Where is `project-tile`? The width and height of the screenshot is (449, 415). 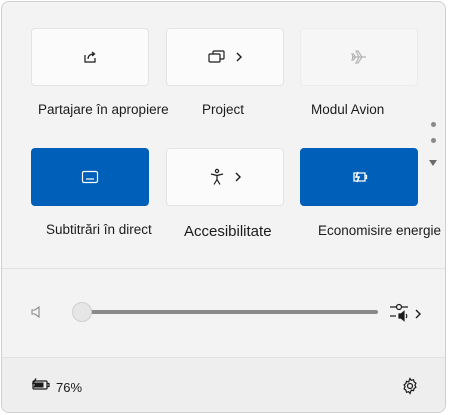 project-tile is located at coordinates (225, 57).